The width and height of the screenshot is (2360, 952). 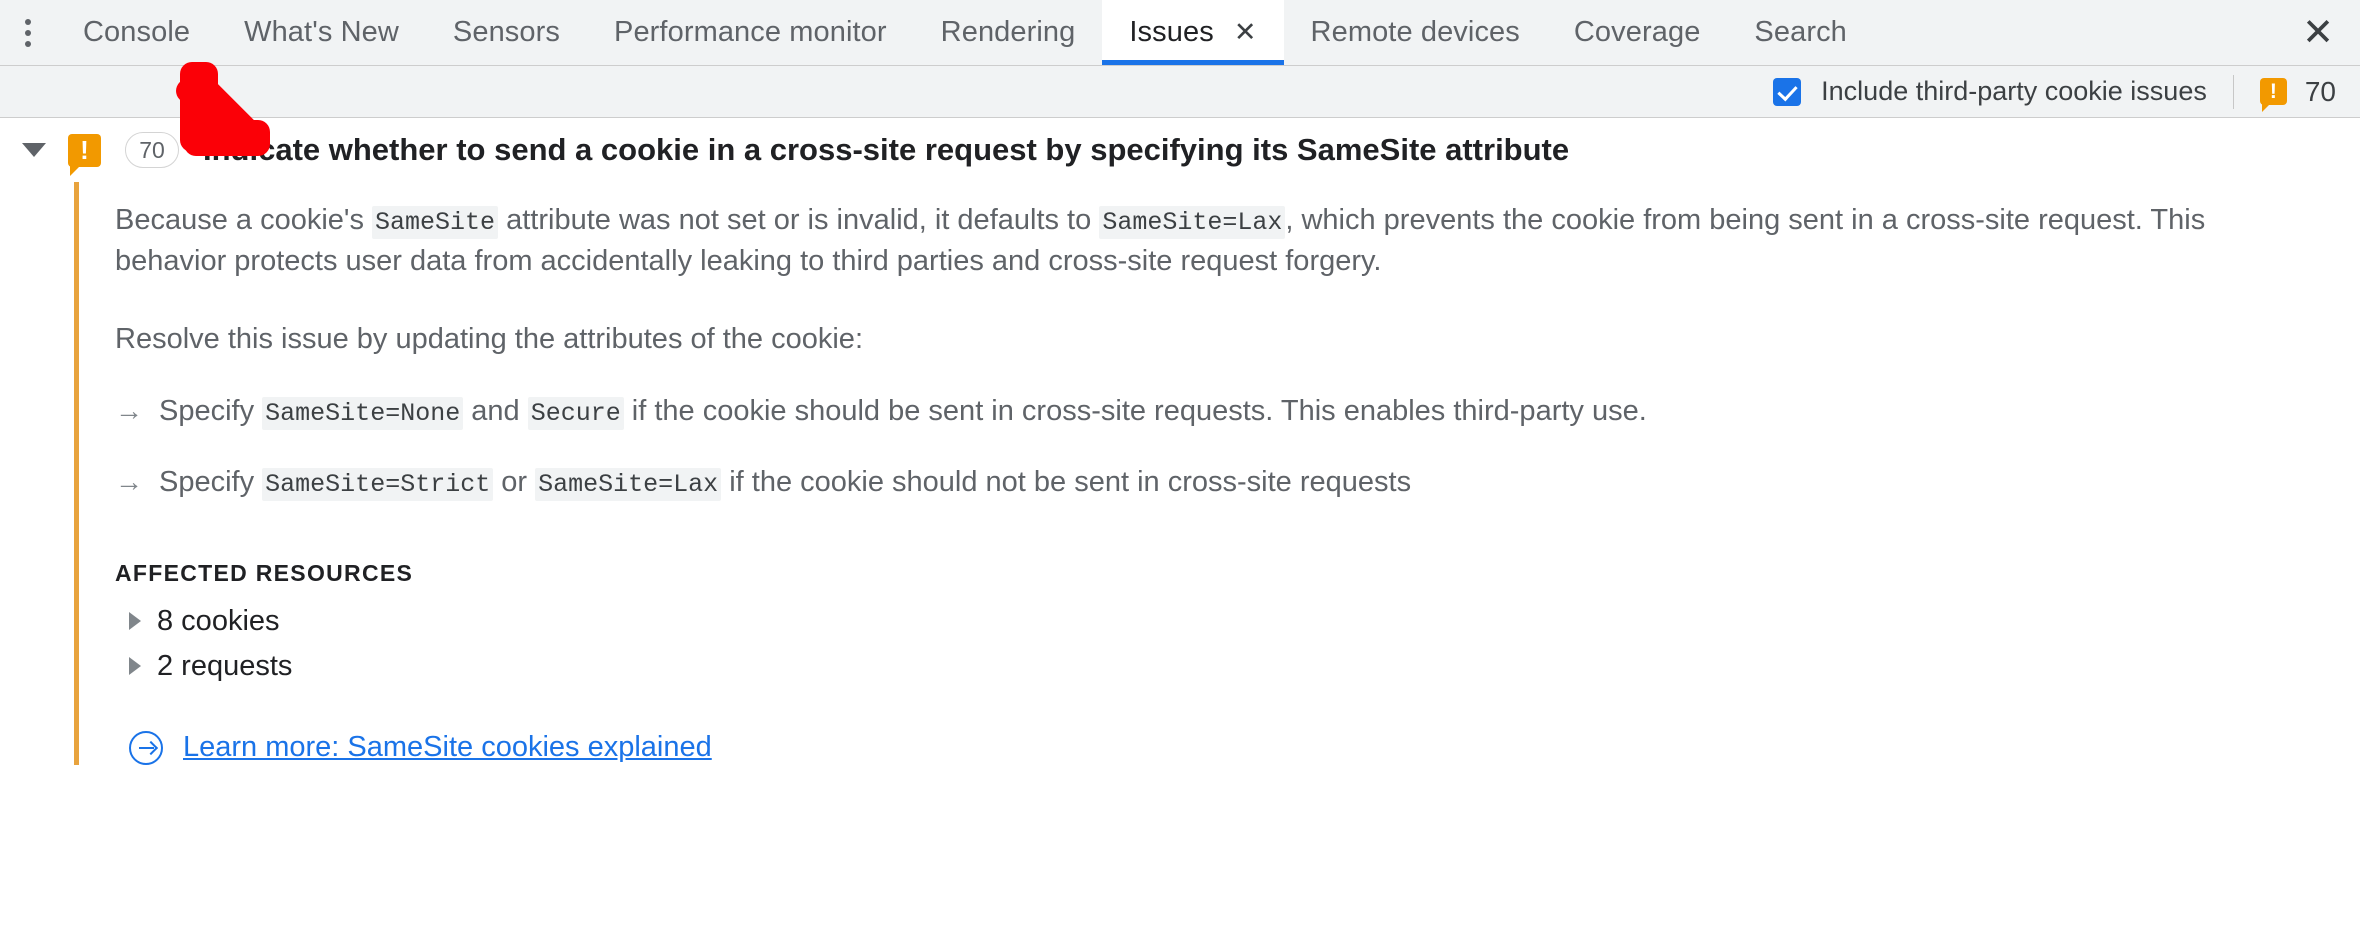 I want to click on circle-arrow-icon, so click(x=146, y=747).